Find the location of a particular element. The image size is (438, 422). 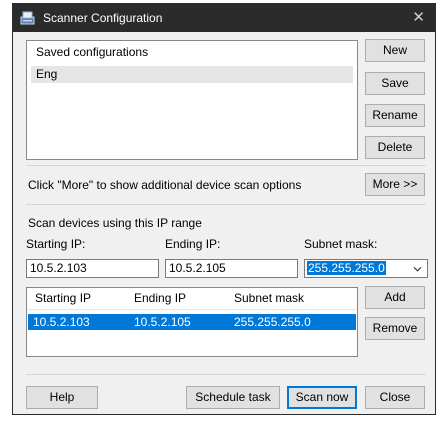

ending-ip-field: 10.5.2.105 is located at coordinates (231, 268).